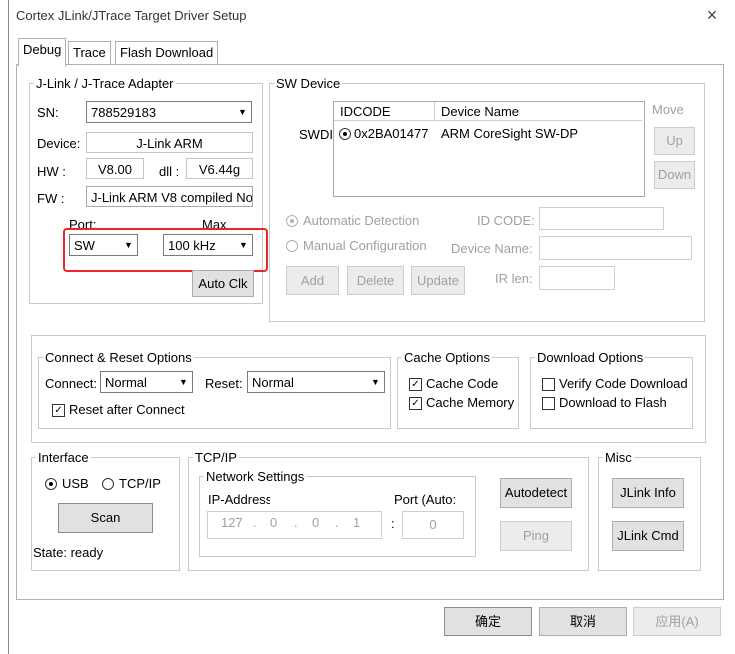 The height and width of the screenshot is (654, 735). Describe the element at coordinates (433, 525) in the screenshot. I see `port-input: 0` at that location.